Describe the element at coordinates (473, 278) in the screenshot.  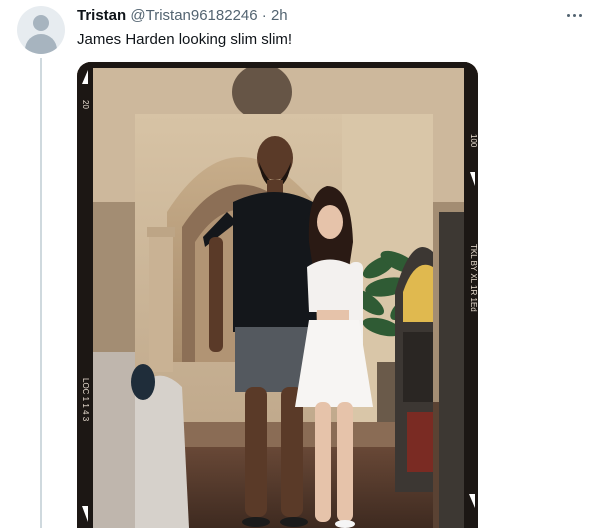
I see `film-label-4: TKL BY XL 1R 1Ed` at that location.